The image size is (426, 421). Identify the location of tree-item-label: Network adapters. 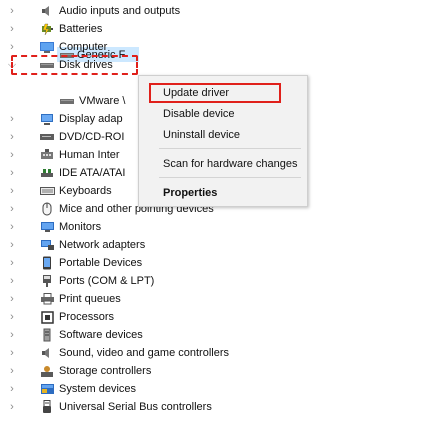
(102, 245).